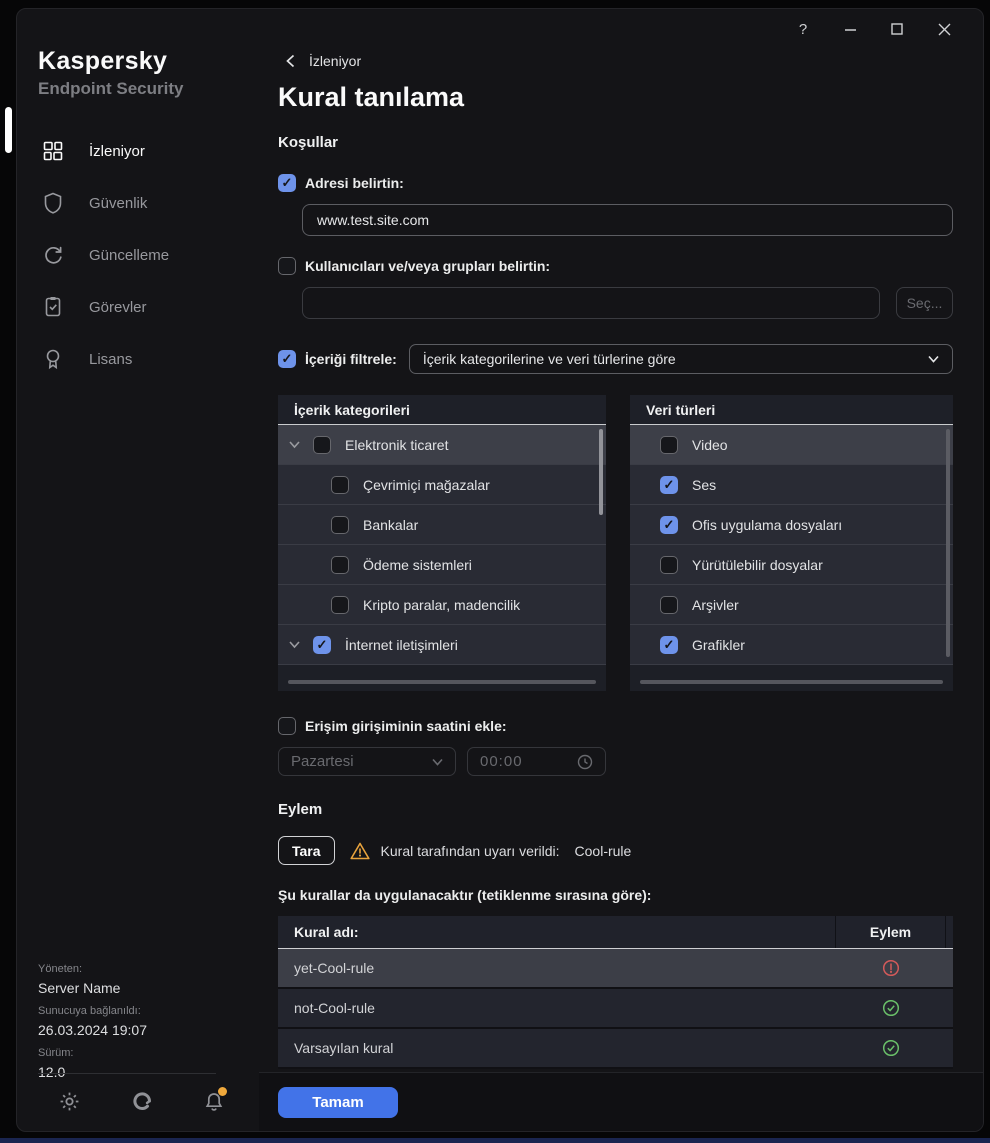  What do you see at coordinates (442, 525) in the screenshot?
I see `category-row: ✓ Bankalar` at bounding box center [442, 525].